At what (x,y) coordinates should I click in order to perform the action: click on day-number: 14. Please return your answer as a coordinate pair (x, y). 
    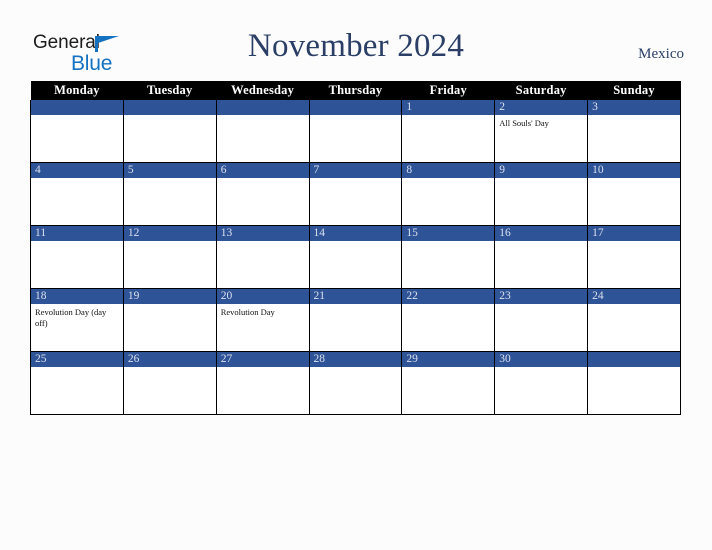
    Looking at the image, I should click on (355, 233).